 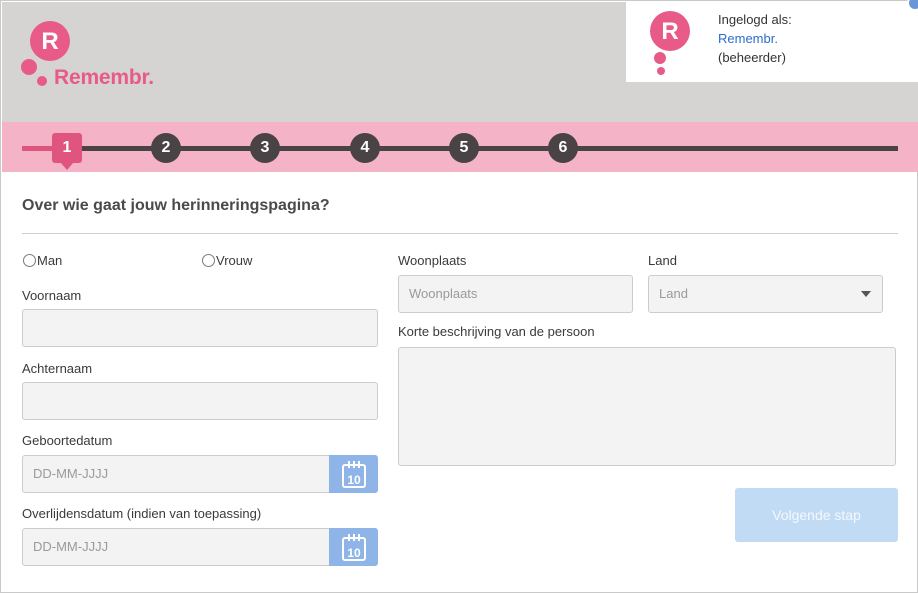 What do you see at coordinates (176, 205) in the screenshot?
I see `form-title: Over wie gaat jouw herinneringspagina?` at bounding box center [176, 205].